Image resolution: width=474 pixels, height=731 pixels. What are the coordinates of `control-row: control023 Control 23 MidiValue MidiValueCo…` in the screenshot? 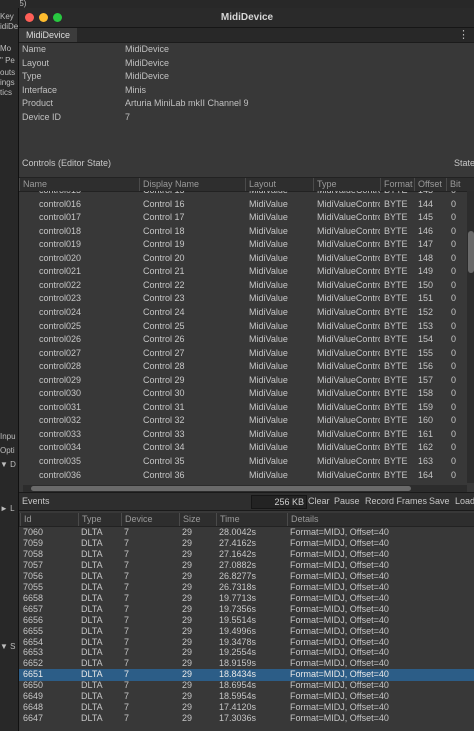 It's located at (243, 299).